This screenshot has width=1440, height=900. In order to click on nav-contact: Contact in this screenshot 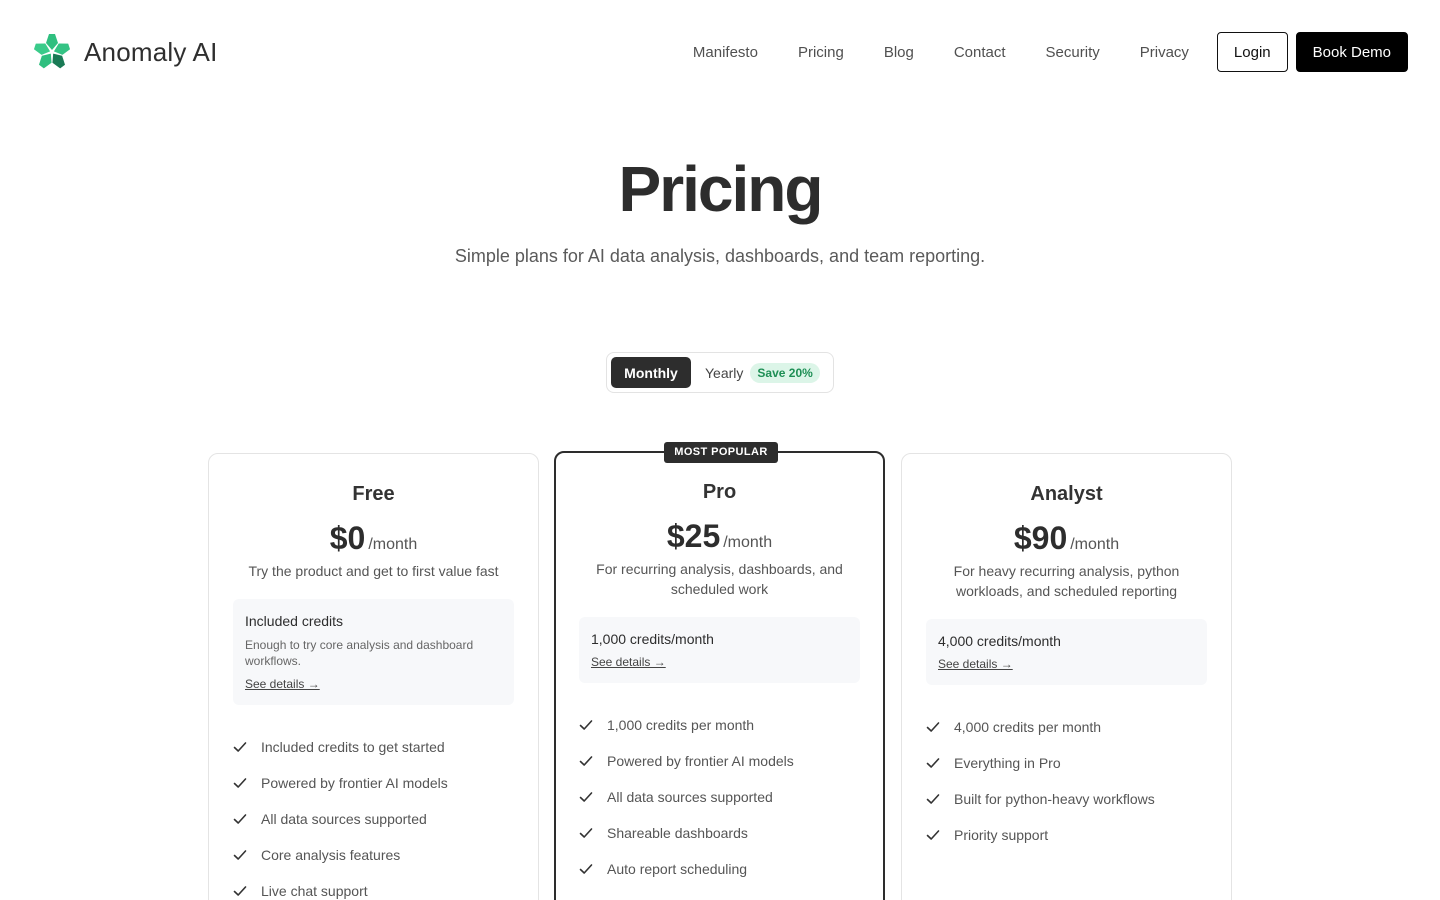, I will do `click(980, 52)`.